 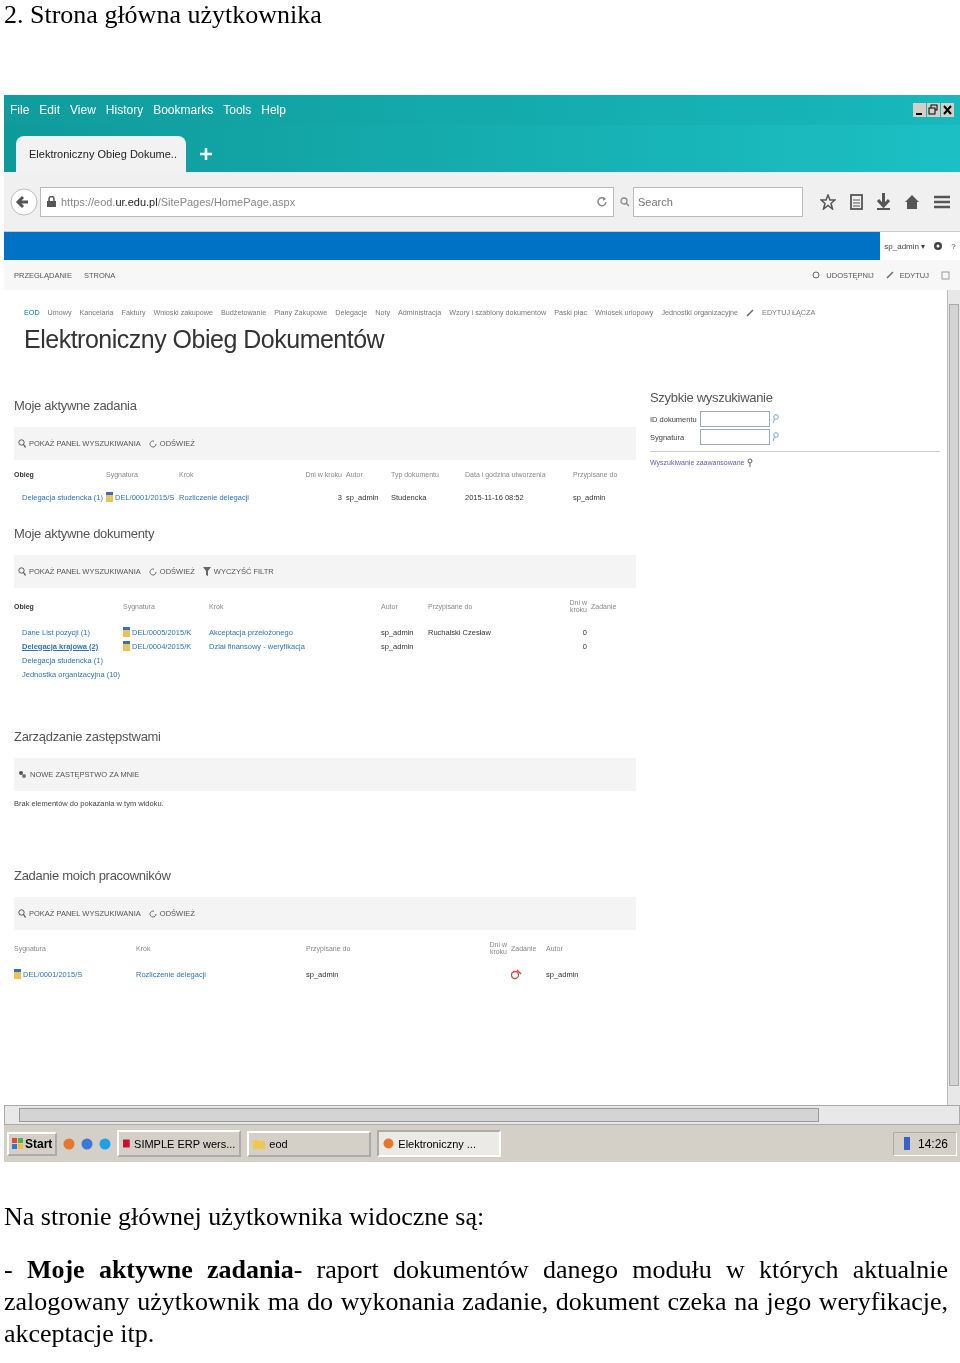 I want to click on new-tab-icon, so click(x=206, y=154).